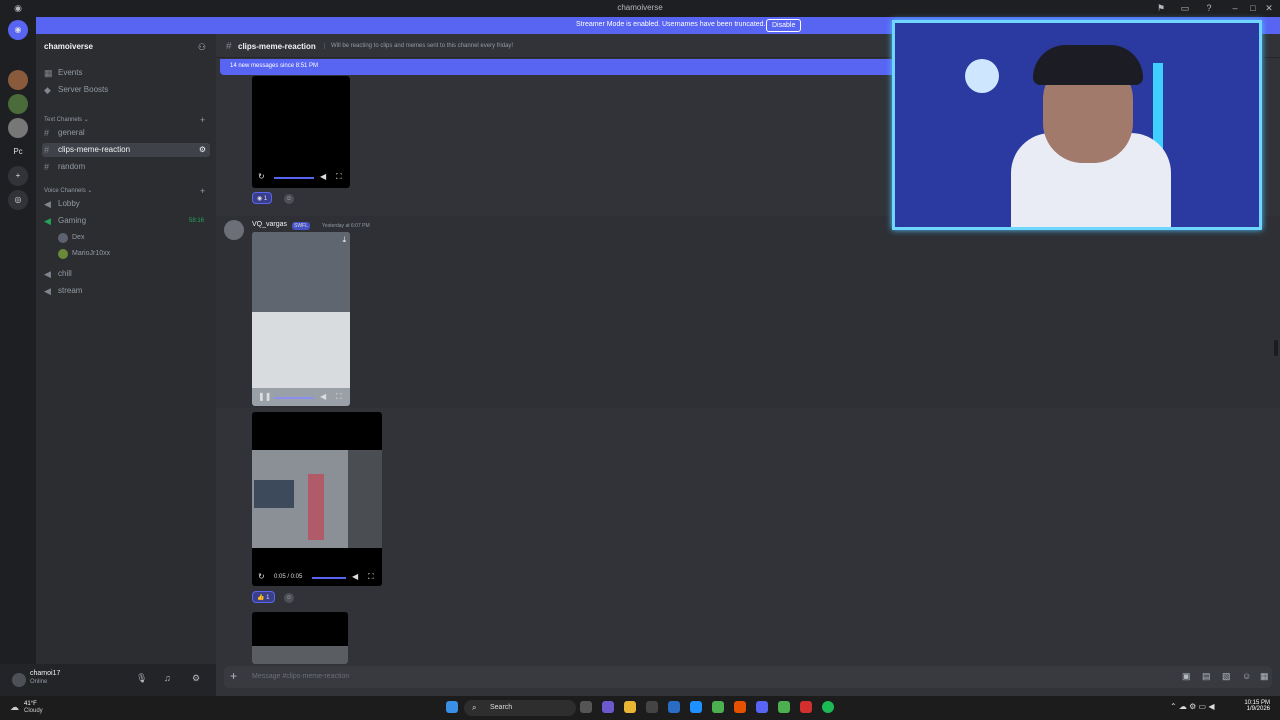 This screenshot has width=1280, height=720. Describe the element at coordinates (269, 224) in the screenshot. I see `message-author: VQ_vargas` at that location.